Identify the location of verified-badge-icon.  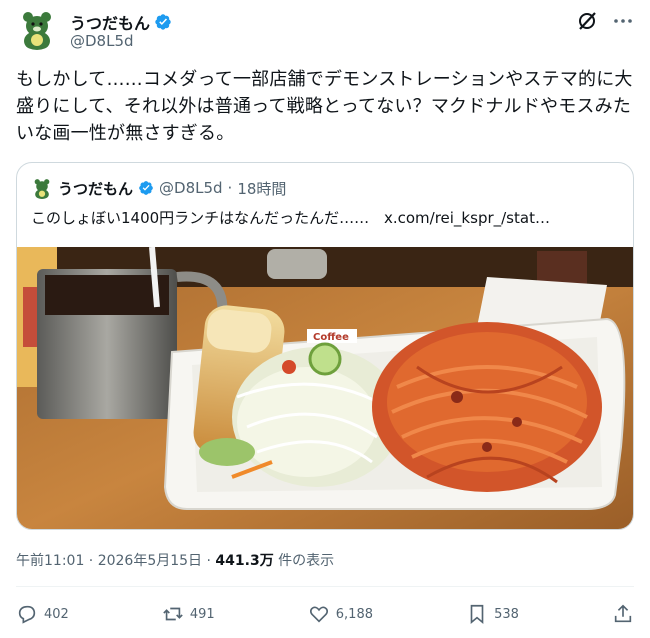
(163, 22).